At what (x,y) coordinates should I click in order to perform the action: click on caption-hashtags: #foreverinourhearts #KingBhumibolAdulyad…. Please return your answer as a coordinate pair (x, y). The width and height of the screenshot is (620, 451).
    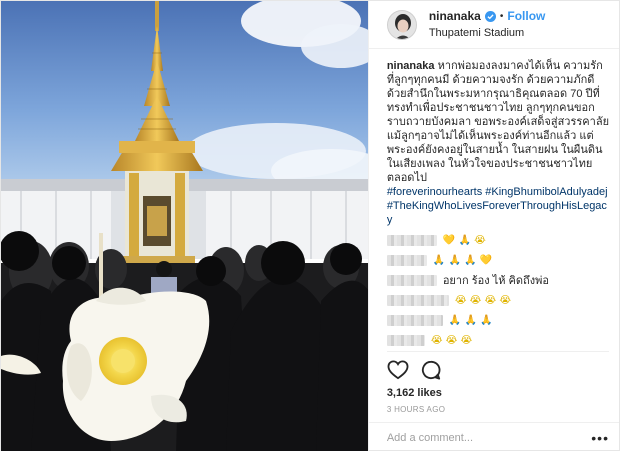
    Looking at the image, I should click on (498, 206).